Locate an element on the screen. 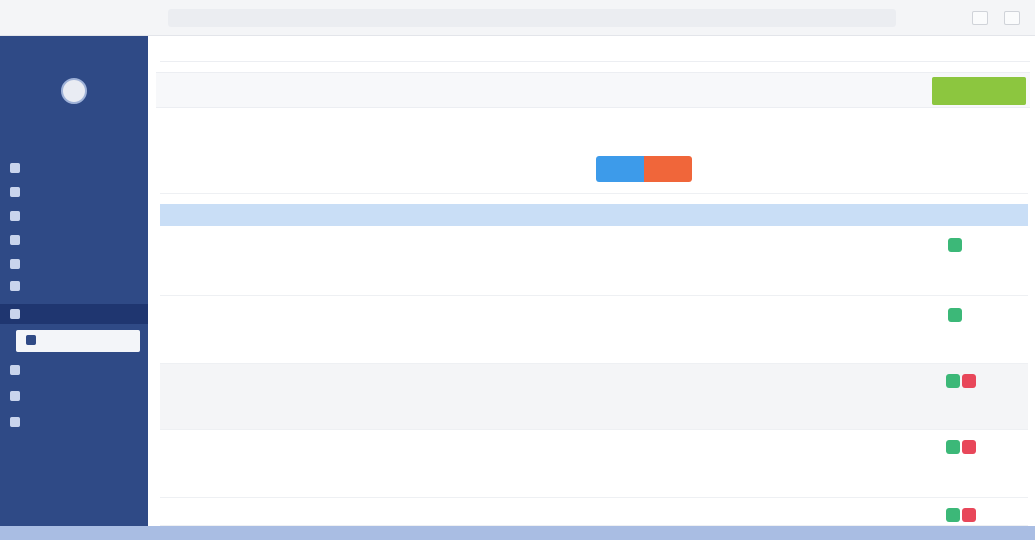 This screenshot has width=1035, height=540. page-title is located at coordinates (322, 92).